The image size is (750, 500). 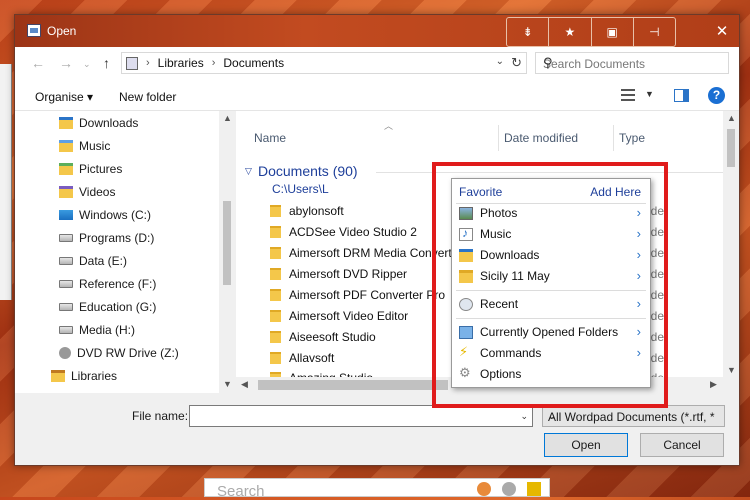 I want to click on search-input: Search Documents ⚲, so click(x=632, y=63).